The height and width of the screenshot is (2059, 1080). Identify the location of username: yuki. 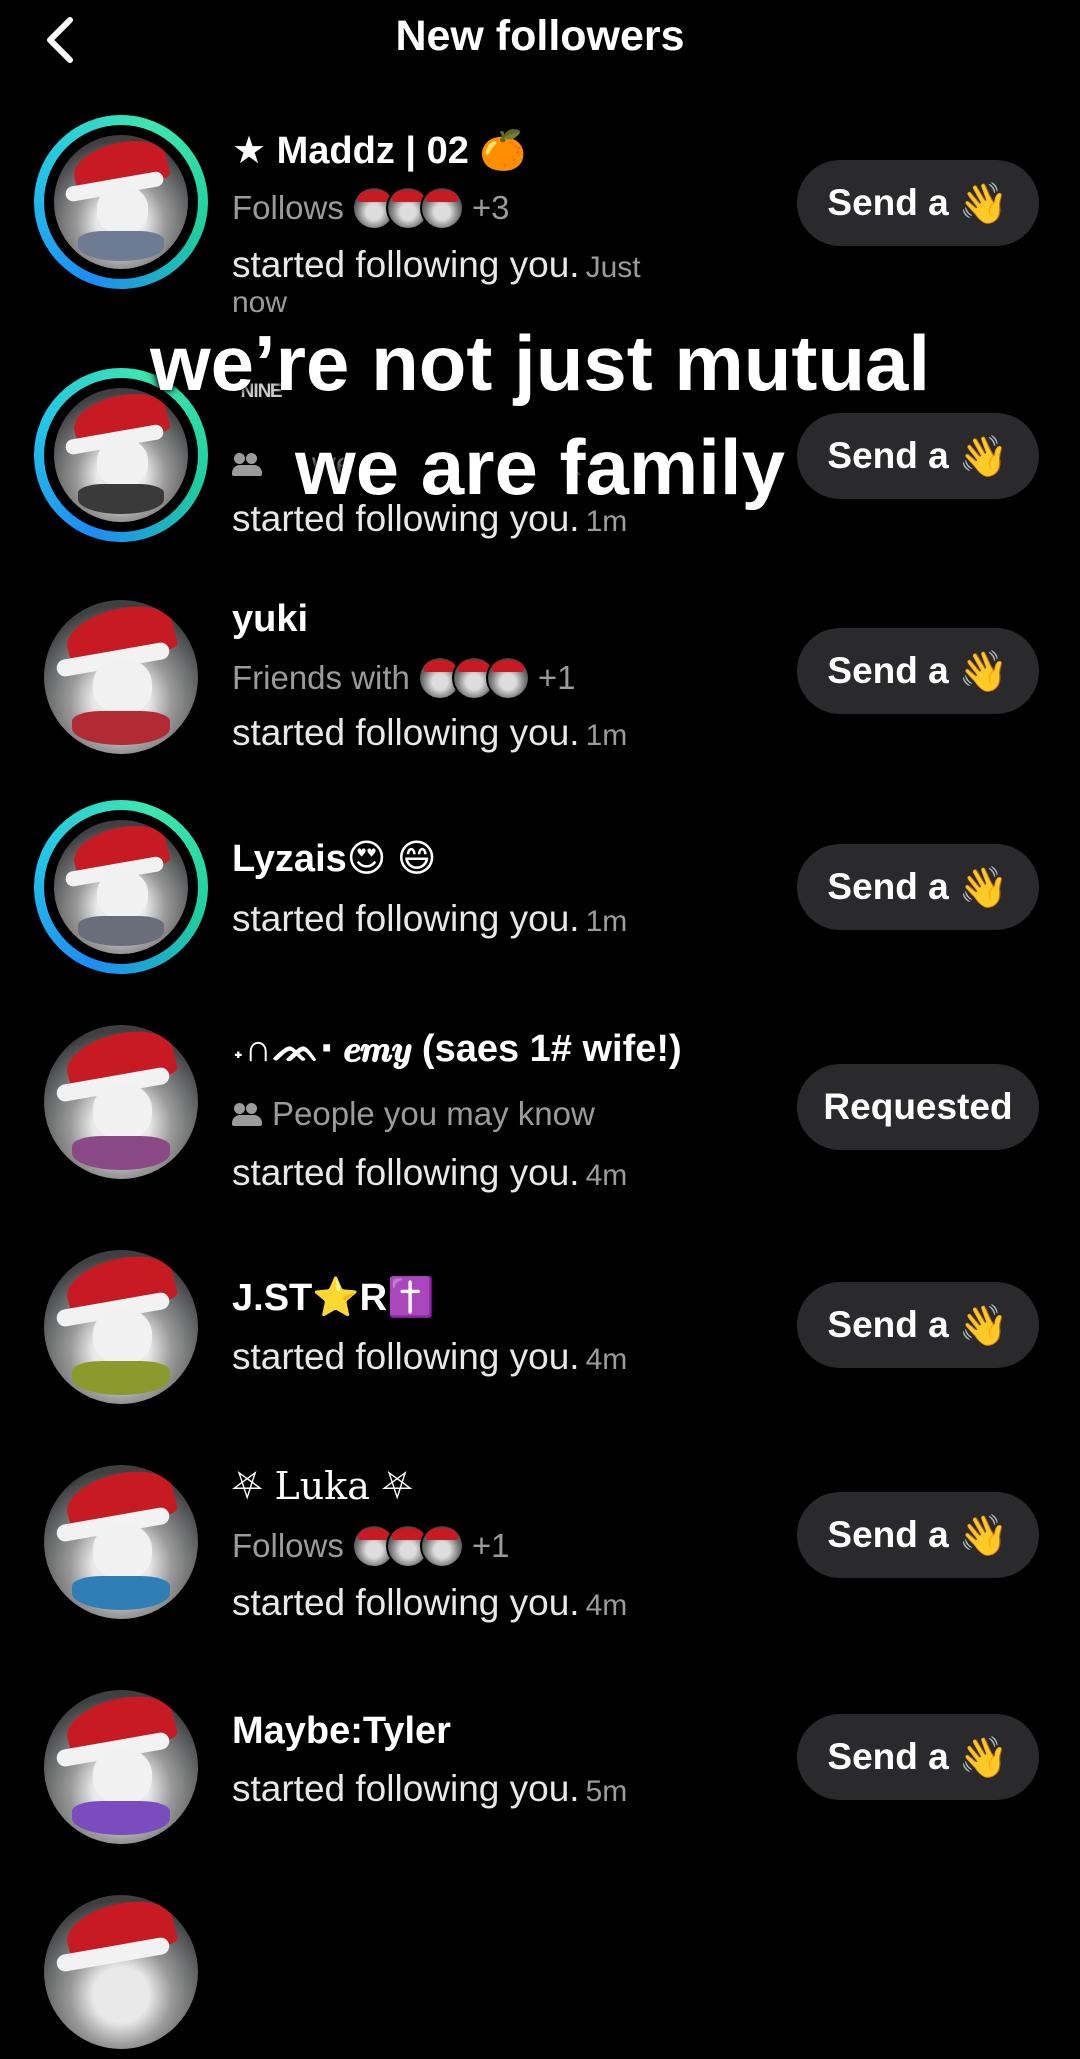
(270, 619).